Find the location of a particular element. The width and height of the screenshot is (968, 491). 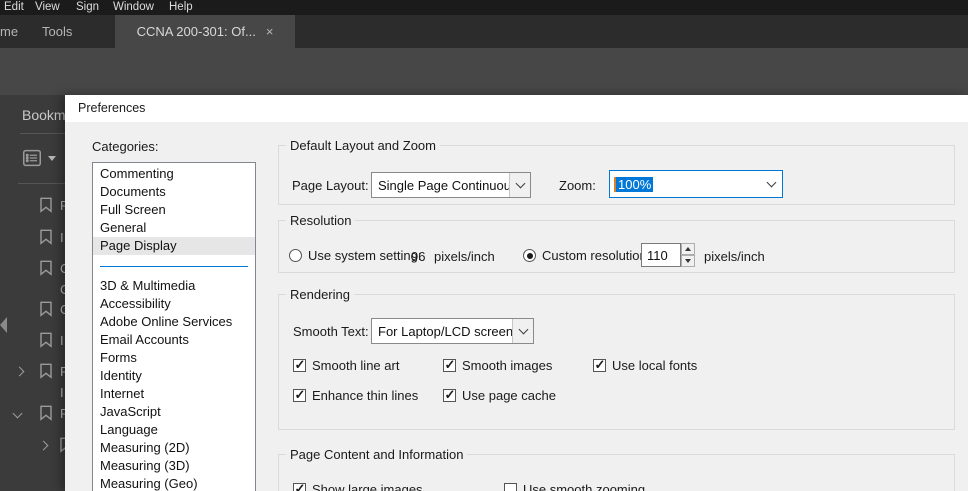

zoom-select: 100% is located at coordinates (696, 184).